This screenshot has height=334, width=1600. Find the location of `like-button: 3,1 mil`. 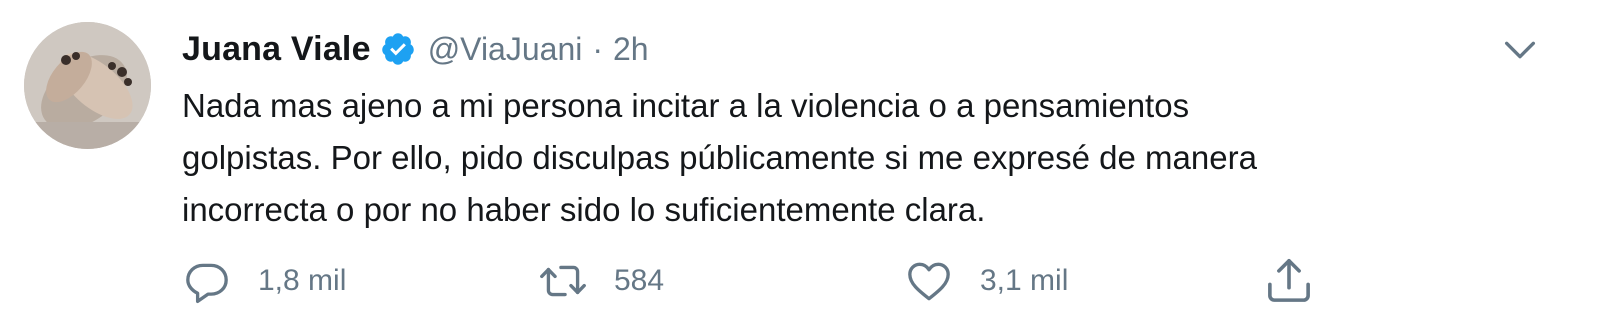

like-button: 3,1 mil is located at coordinates (986, 281).